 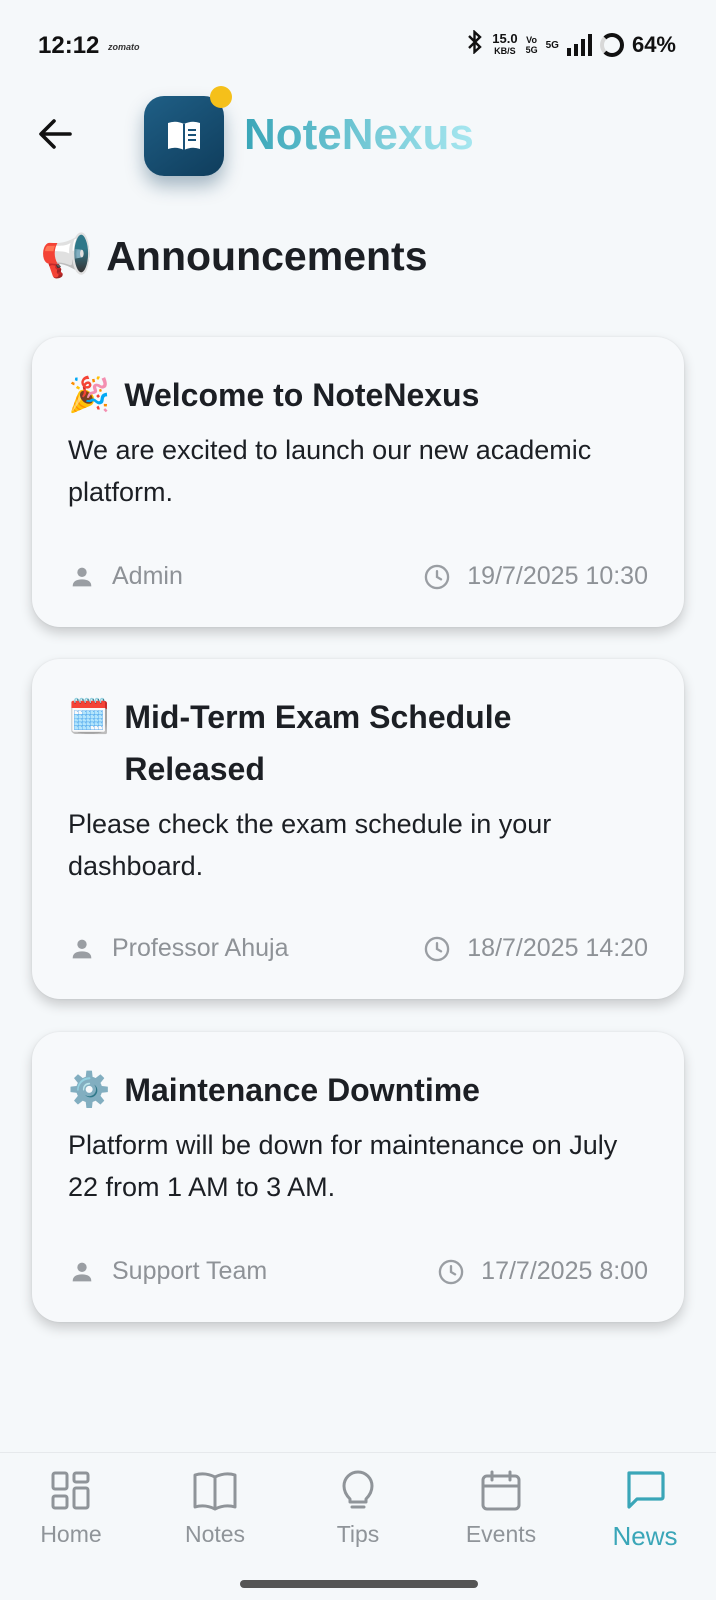 I want to click on volte-top: Vo, so click(x=532, y=40).